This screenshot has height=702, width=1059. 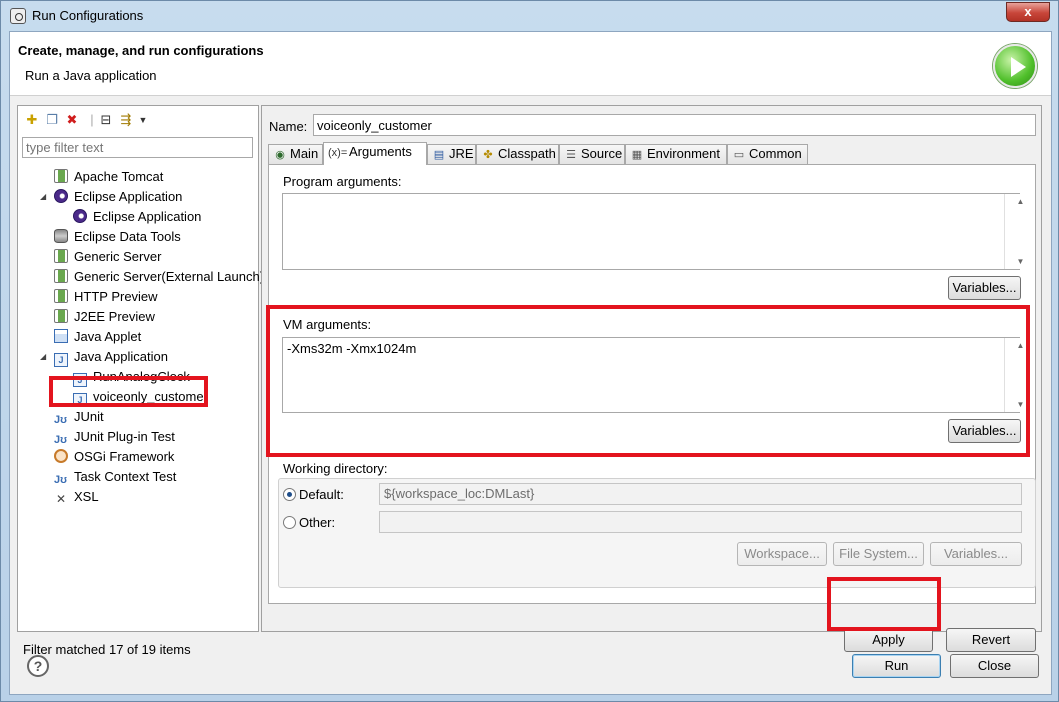 What do you see at coordinates (1014, 375) in the screenshot?
I see `vm-arguments-scrollbar: ▲ ▼` at bounding box center [1014, 375].